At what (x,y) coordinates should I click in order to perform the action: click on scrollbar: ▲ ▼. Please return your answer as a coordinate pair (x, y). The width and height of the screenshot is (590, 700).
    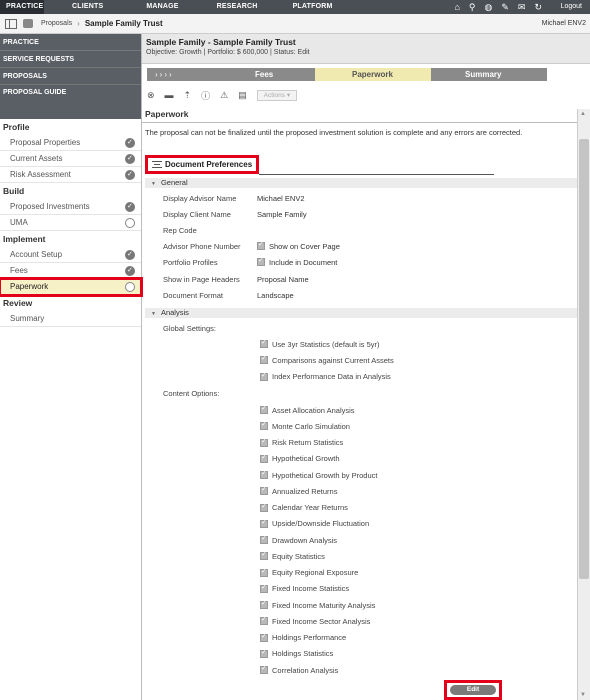
    Looking at the image, I should click on (583, 404).